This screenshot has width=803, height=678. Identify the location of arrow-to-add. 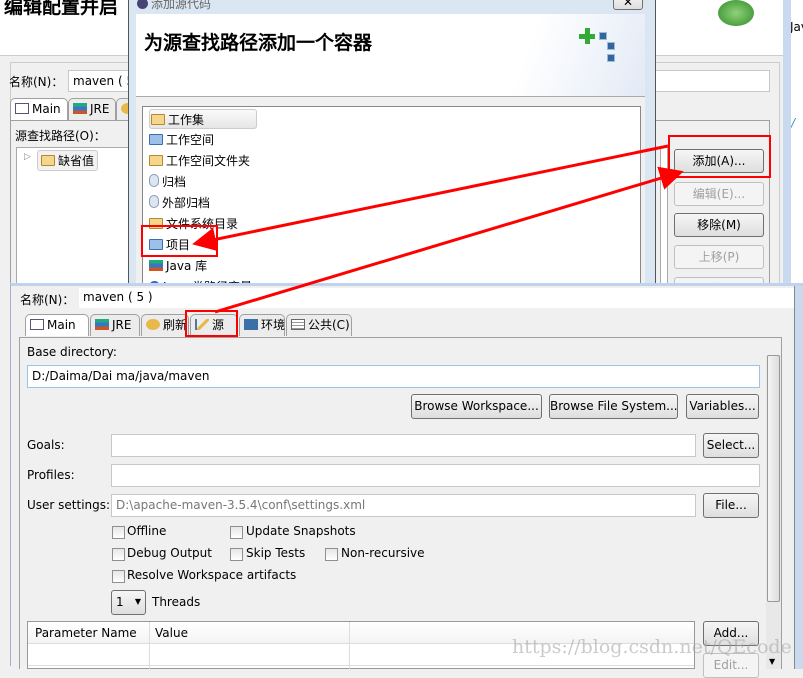
(449, 240).